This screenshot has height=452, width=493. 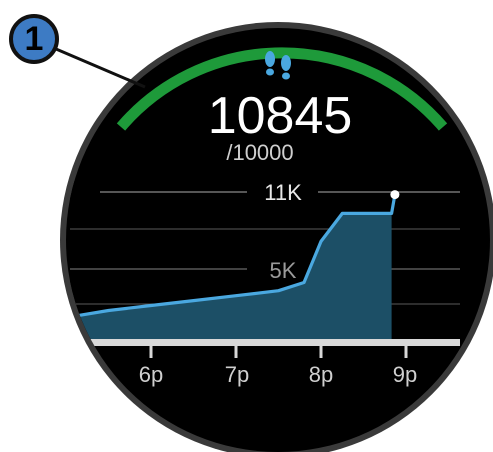 What do you see at coordinates (395, 195) in the screenshot?
I see `steps-end-marker` at bounding box center [395, 195].